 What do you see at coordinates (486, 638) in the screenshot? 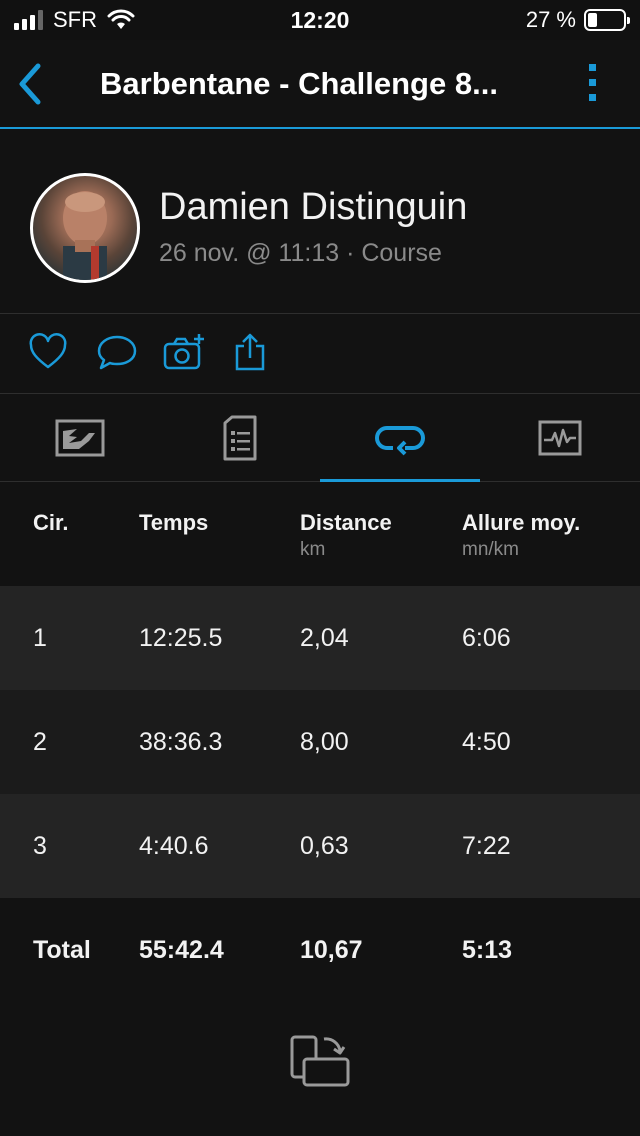
I see `lap-pace: 6:06` at bounding box center [486, 638].